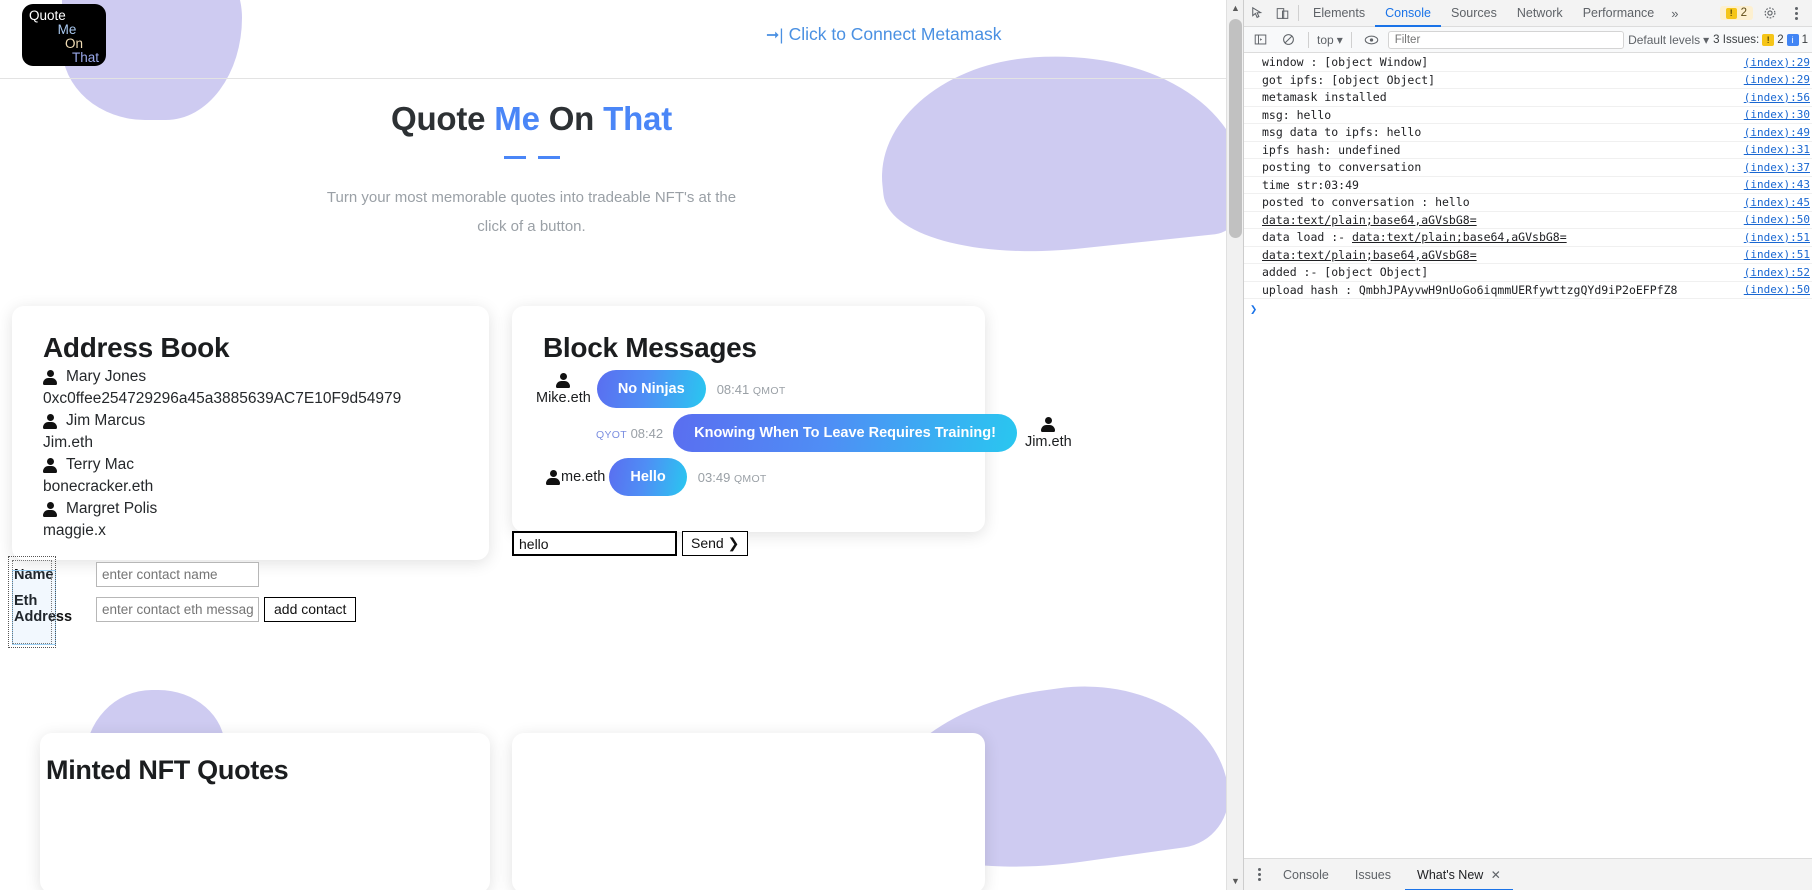  What do you see at coordinates (1528, 63) in the screenshot?
I see `console-log-row: window : [object Window] (index):29` at bounding box center [1528, 63].